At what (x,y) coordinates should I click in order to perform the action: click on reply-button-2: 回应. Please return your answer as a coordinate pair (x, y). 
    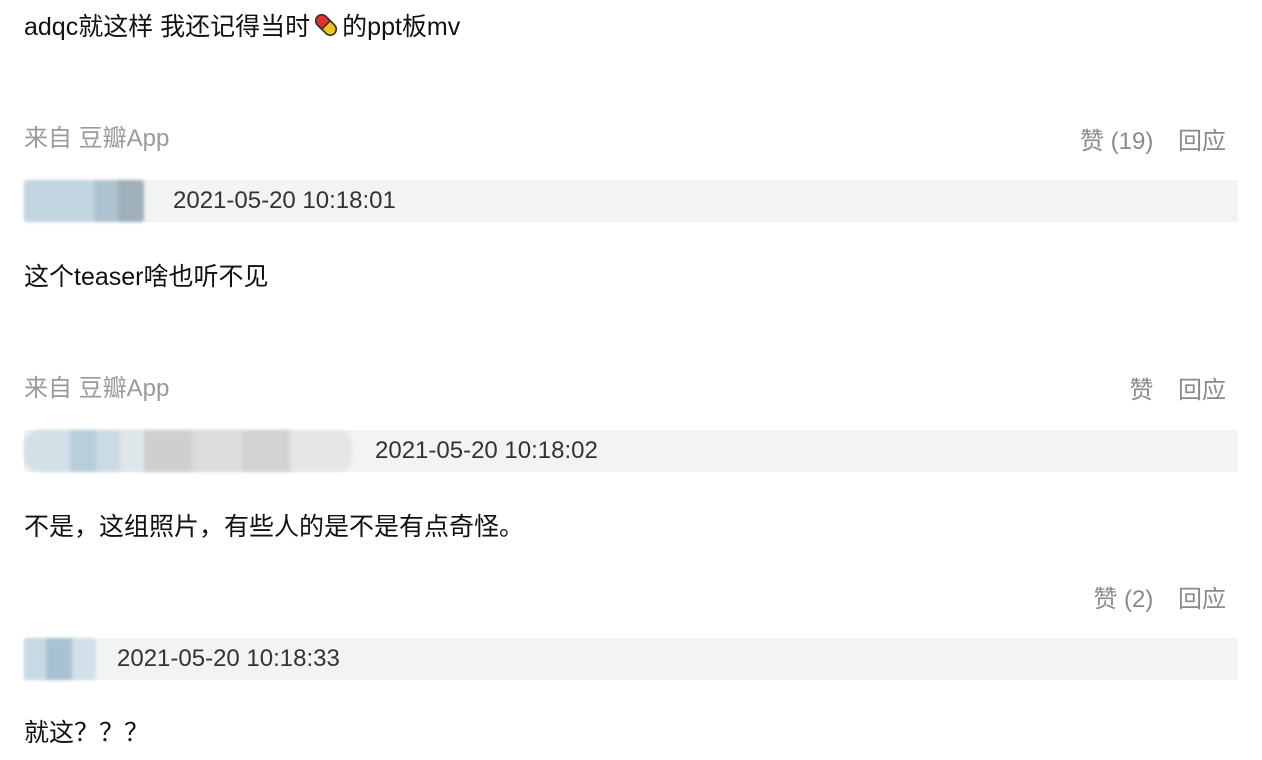
    Looking at the image, I should click on (1202, 390).